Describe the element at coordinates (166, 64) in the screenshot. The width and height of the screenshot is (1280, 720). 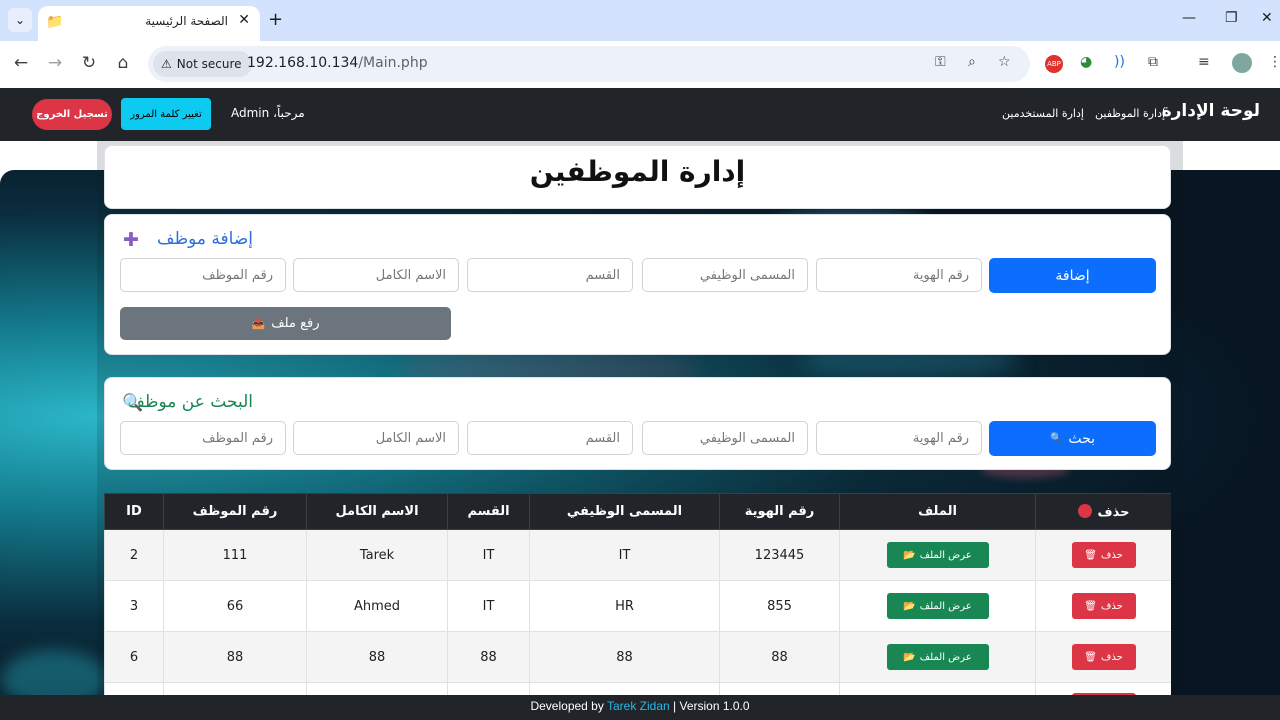
I see `warning-icon: ⚠` at that location.